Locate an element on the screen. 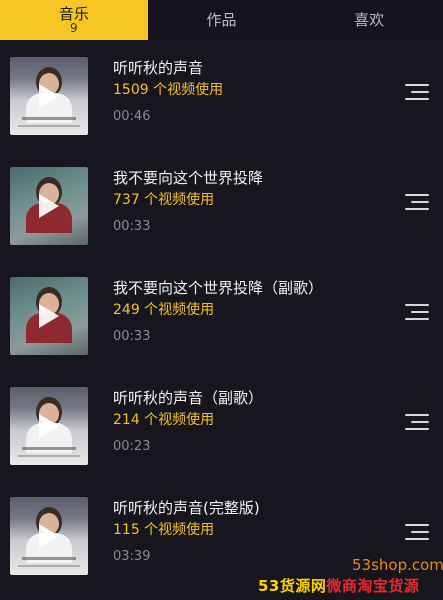 Image resolution: width=443 pixels, height=600 pixels. tab-bar: 音乐 9 作品 喜欢 is located at coordinates (221, 20).